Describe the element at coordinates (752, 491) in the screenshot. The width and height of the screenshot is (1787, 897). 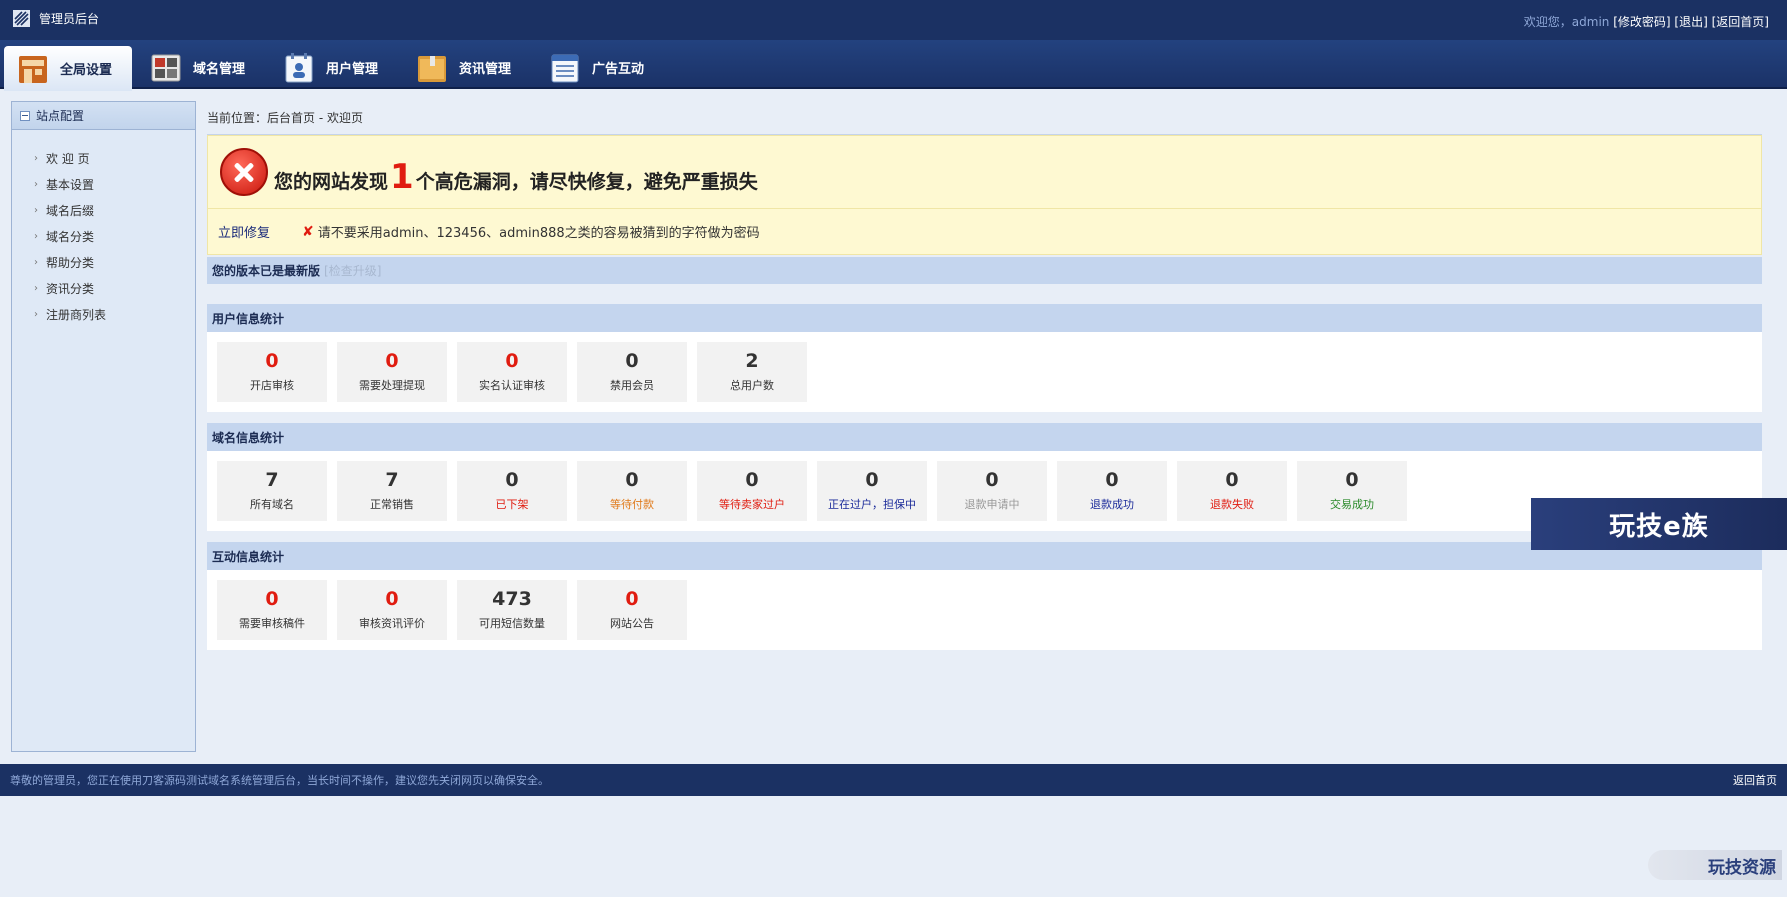
I see `stat-card: 0 等待卖家过户` at that location.